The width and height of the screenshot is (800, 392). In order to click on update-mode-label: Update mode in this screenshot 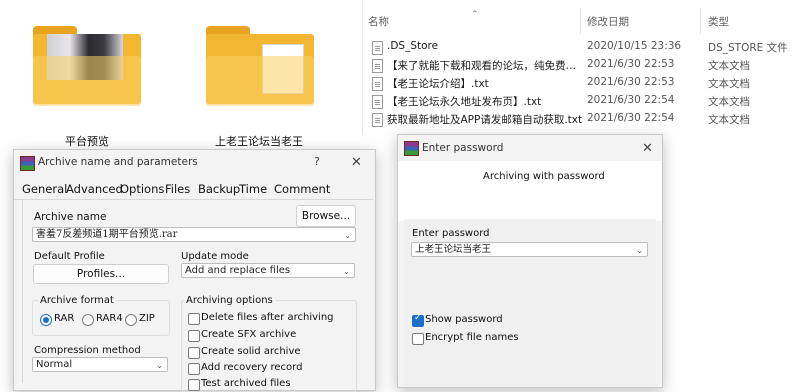, I will do `click(215, 256)`.